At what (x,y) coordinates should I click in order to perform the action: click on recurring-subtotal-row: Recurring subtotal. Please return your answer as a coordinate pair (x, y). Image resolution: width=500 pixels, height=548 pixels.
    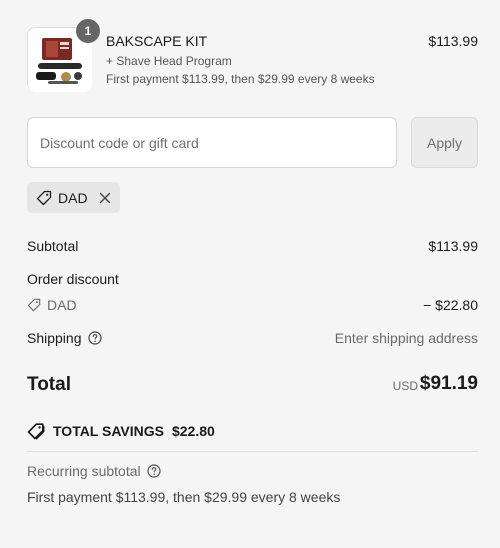
    Looking at the image, I should click on (94, 471).